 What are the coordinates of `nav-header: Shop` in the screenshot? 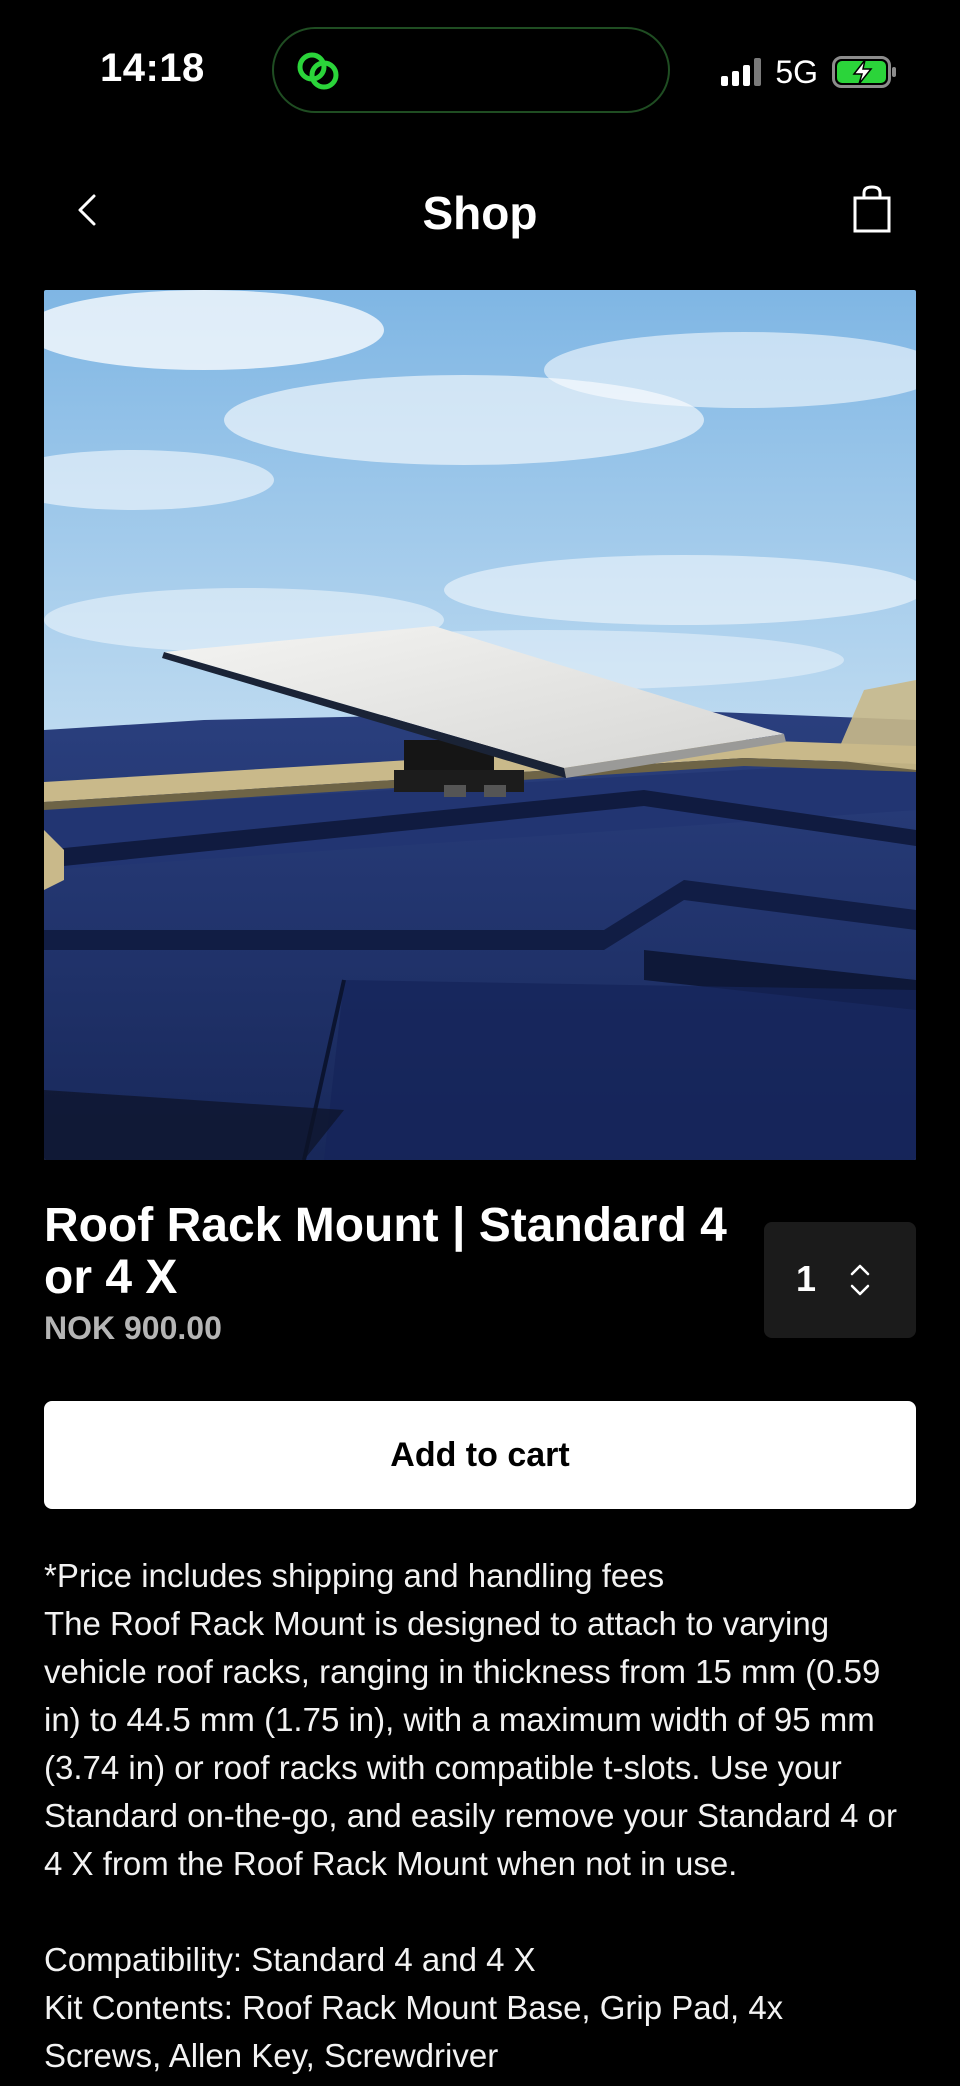 It's located at (480, 210).